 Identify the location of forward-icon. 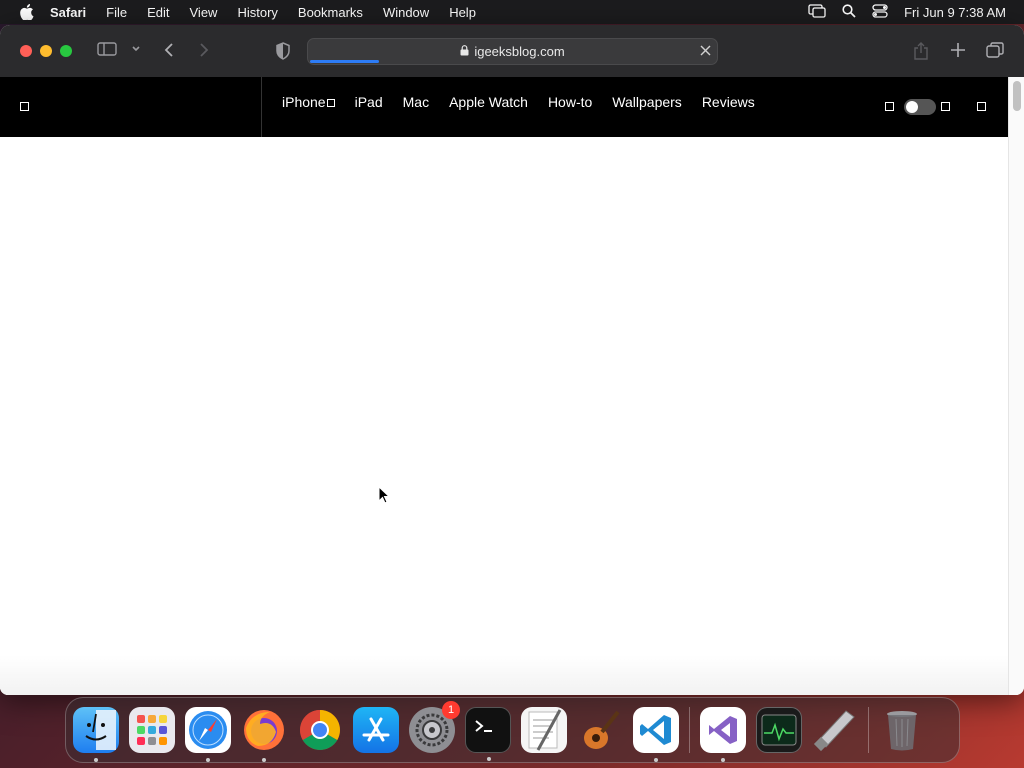
(204, 52).